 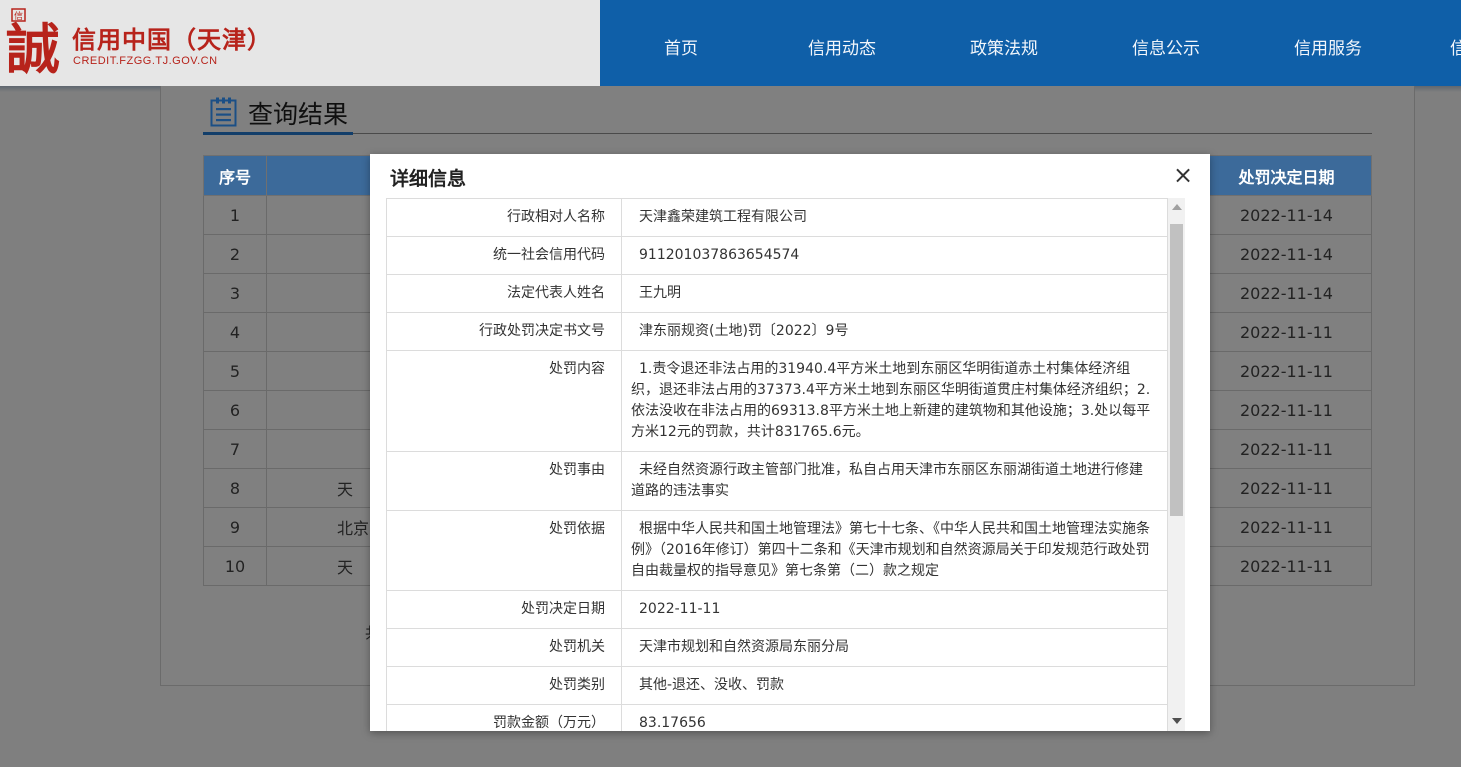 What do you see at coordinates (504, 293) in the screenshot?
I see `detail-label: 法定代表人姓名` at bounding box center [504, 293].